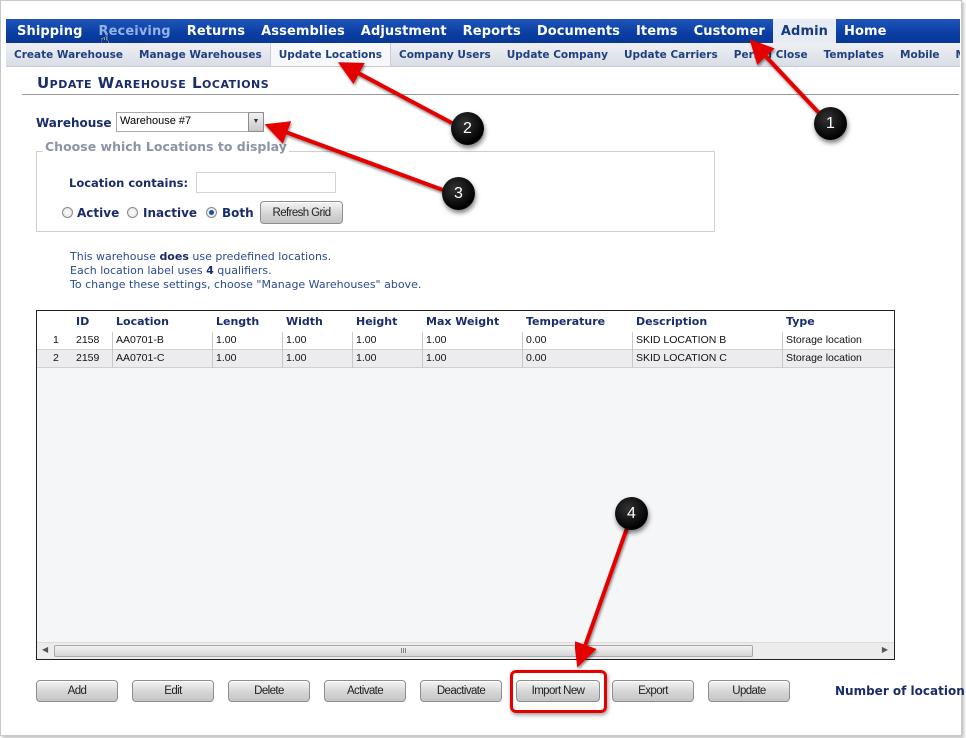  Describe the element at coordinates (45, 649) in the screenshot. I see `scroll-left-icon: ◀` at that location.